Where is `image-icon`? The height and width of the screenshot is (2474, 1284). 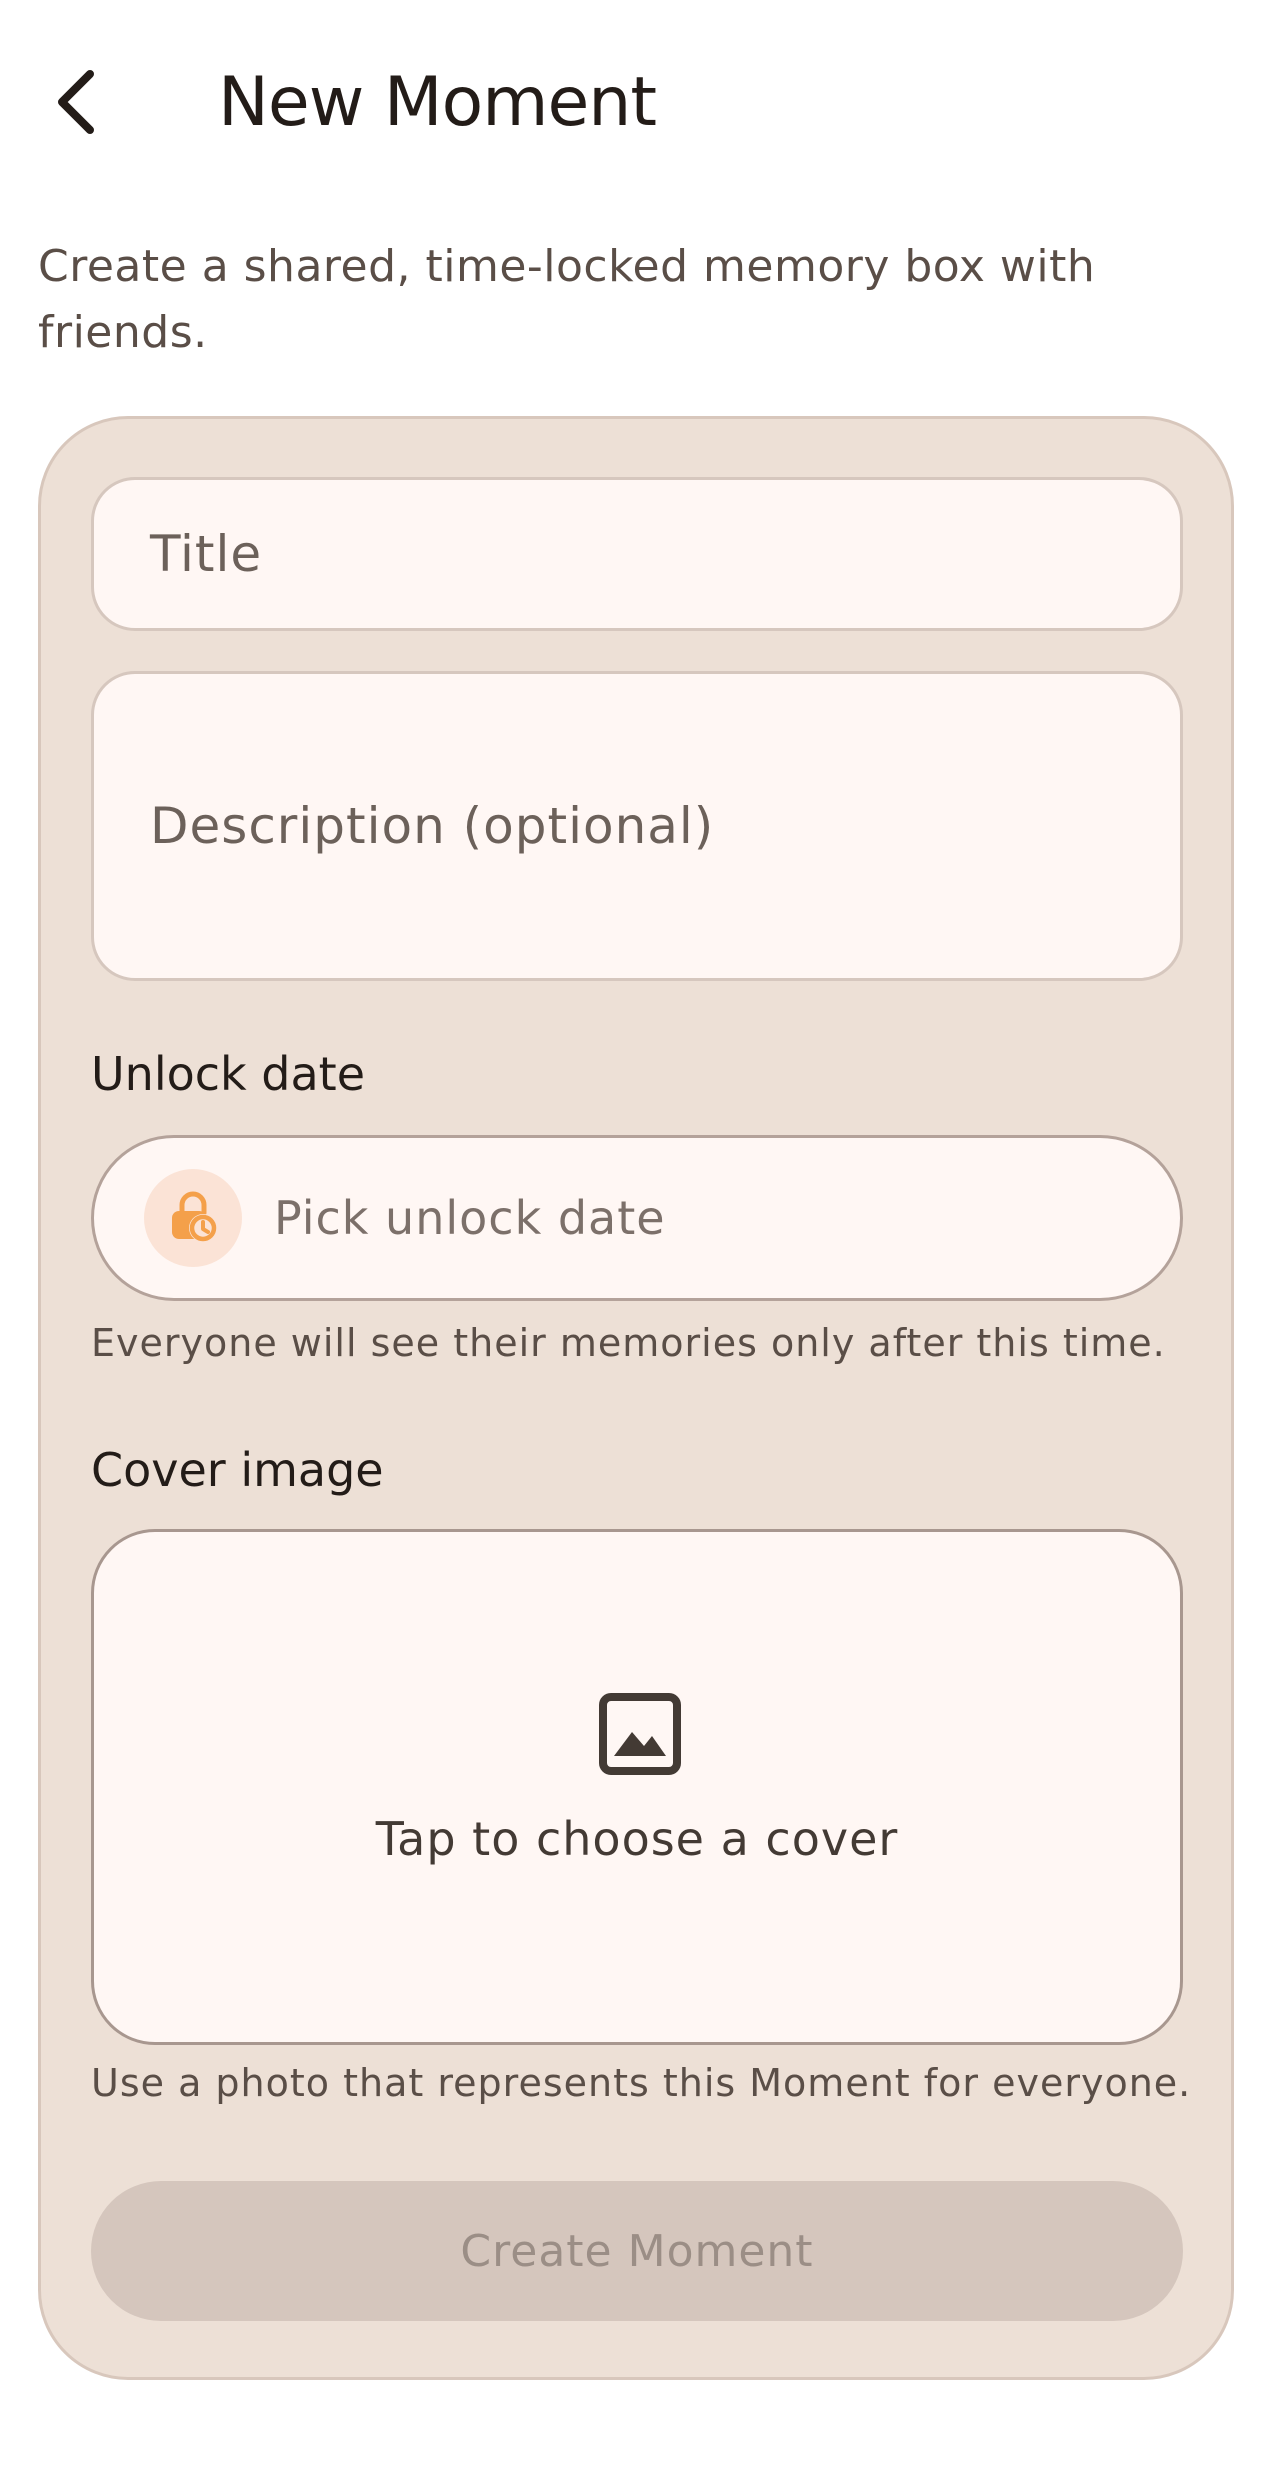 image-icon is located at coordinates (640, 1734).